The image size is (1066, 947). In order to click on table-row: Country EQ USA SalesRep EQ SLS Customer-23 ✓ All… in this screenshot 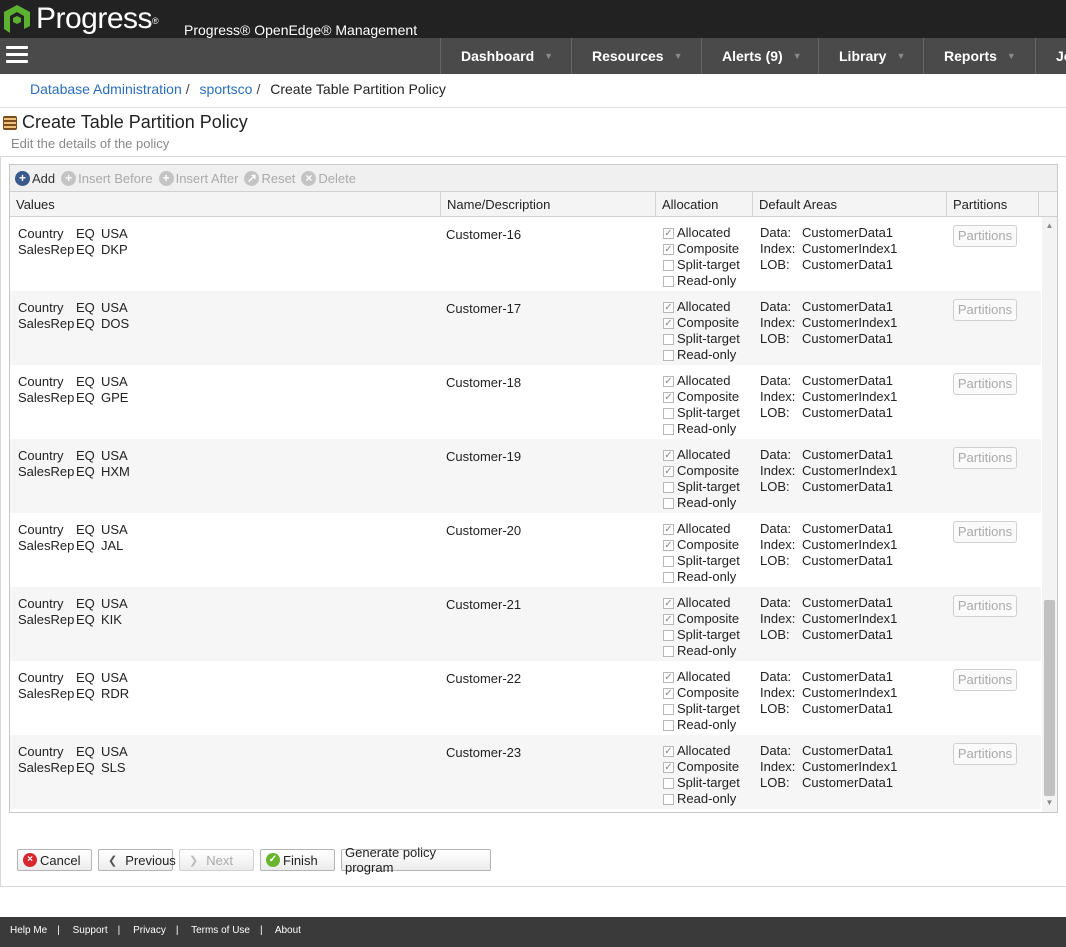, I will do `click(525, 772)`.